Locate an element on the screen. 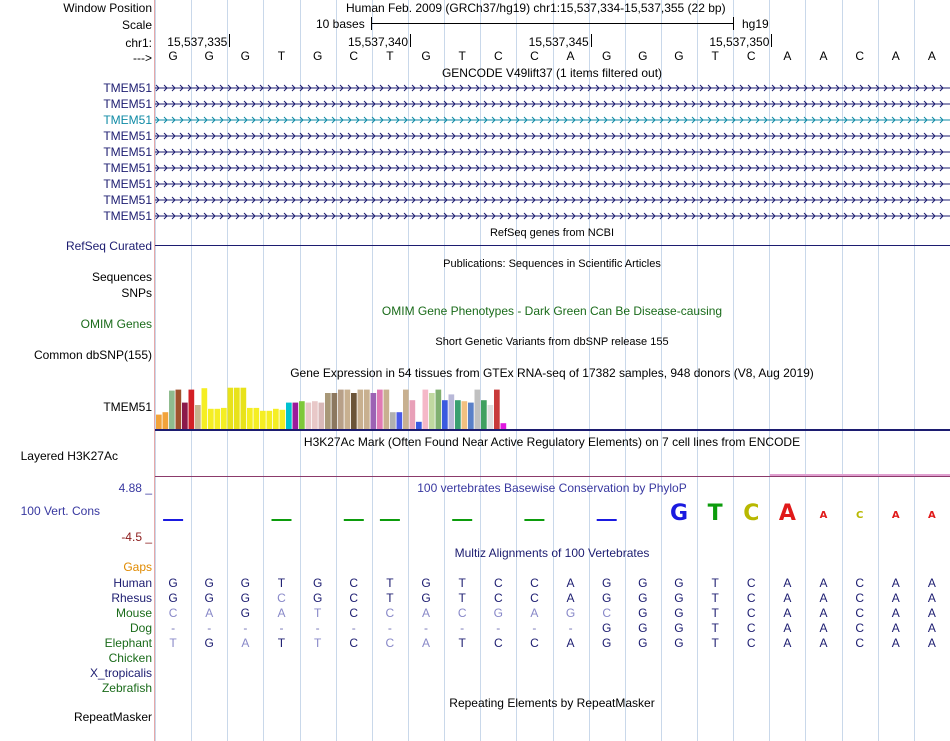 This screenshot has height=741, width=950. snps-track-label: SNPs is located at coordinates (76, 293).